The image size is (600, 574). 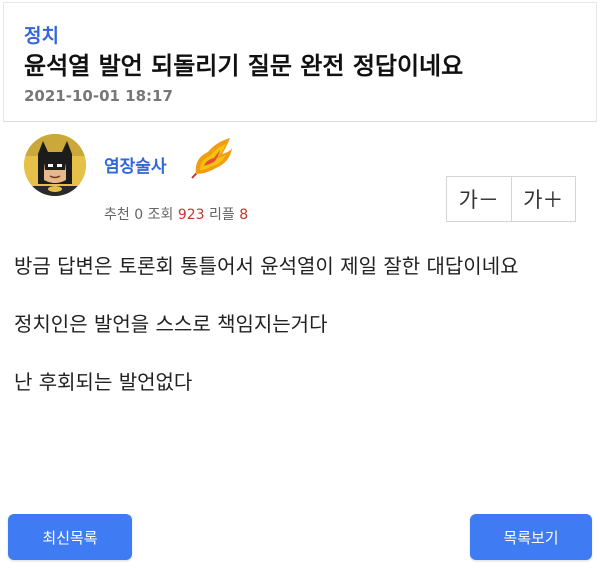 I want to click on author-nickname: 염장술사, so click(x=135, y=164).